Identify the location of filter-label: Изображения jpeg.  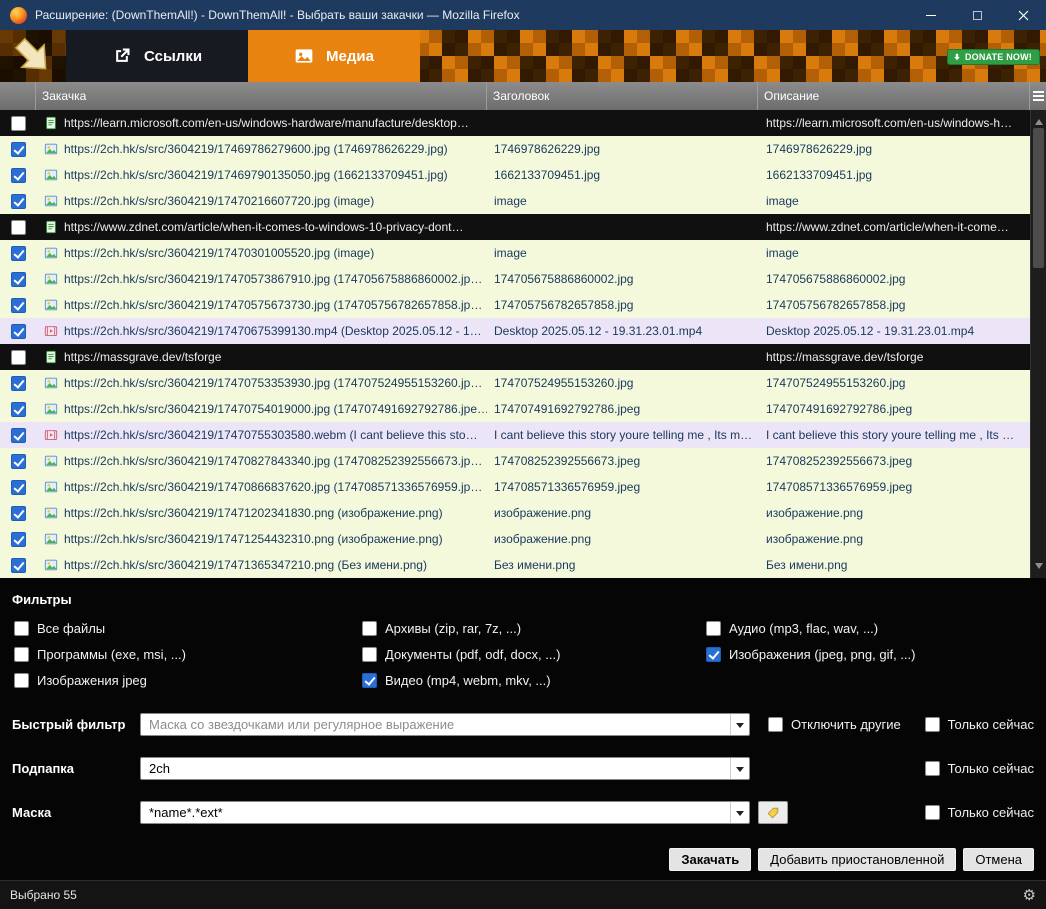
(92, 680).